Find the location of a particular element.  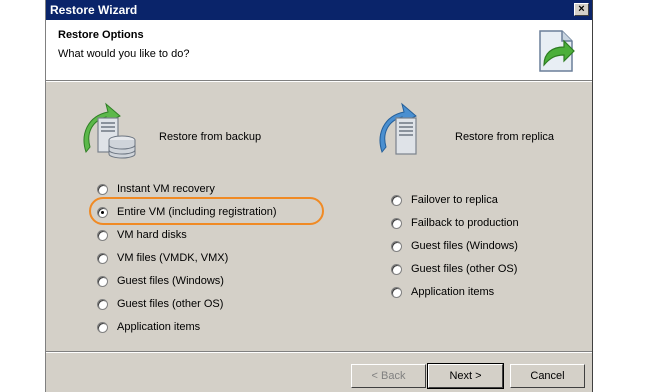

radio-label: VM hard disks is located at coordinates (152, 235).